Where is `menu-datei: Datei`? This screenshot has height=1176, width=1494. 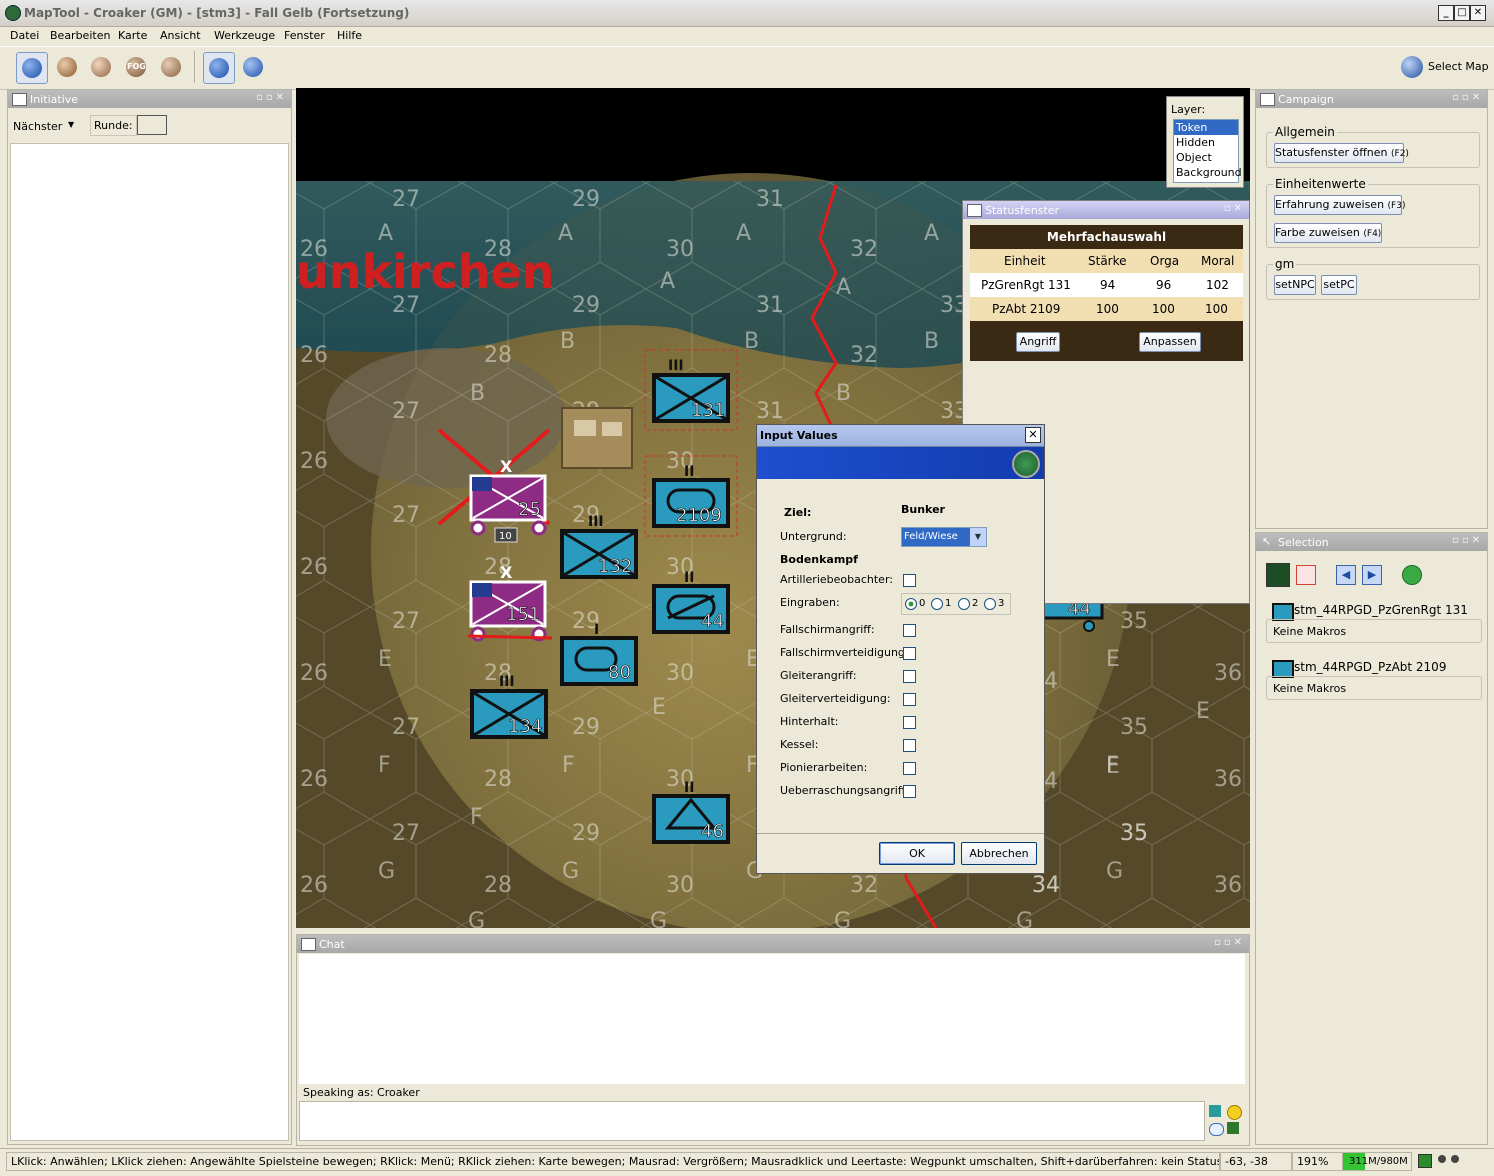
menu-datei: Datei is located at coordinates (24, 35).